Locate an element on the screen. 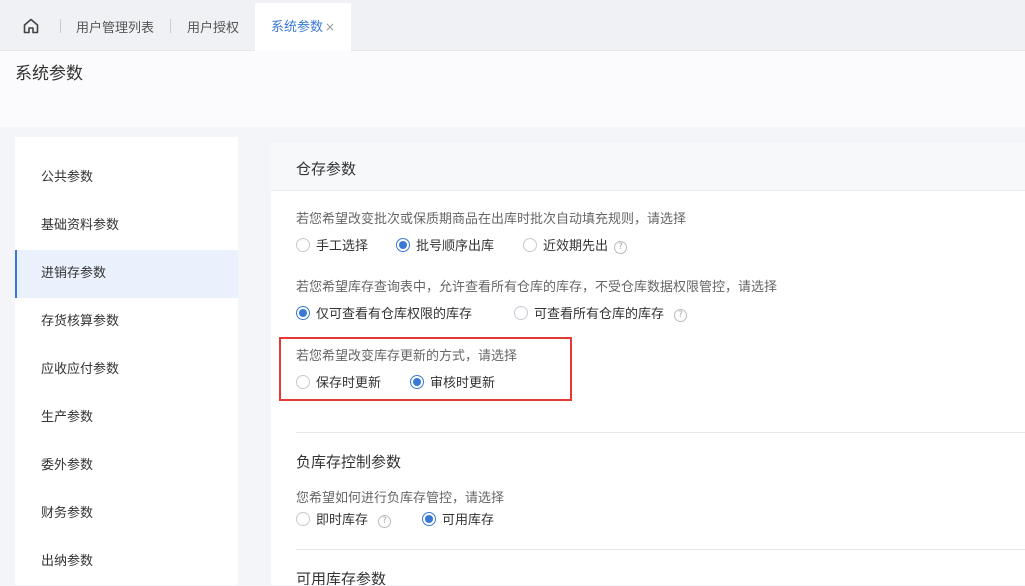 This screenshot has height=586, width=1025. radio-realtime-stock: 即时库存? is located at coordinates (344, 518).